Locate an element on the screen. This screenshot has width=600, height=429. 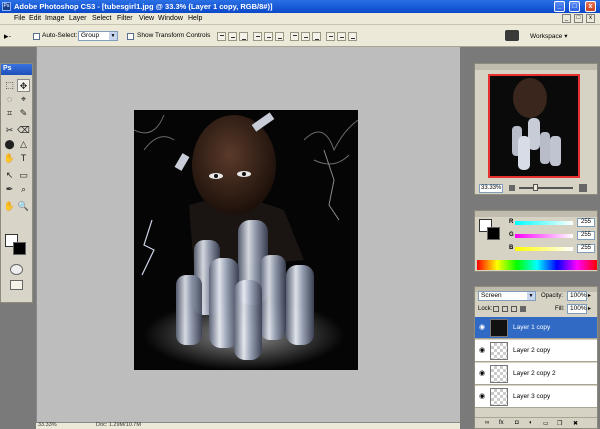
menu-help: Help is located at coordinates (195, 19).